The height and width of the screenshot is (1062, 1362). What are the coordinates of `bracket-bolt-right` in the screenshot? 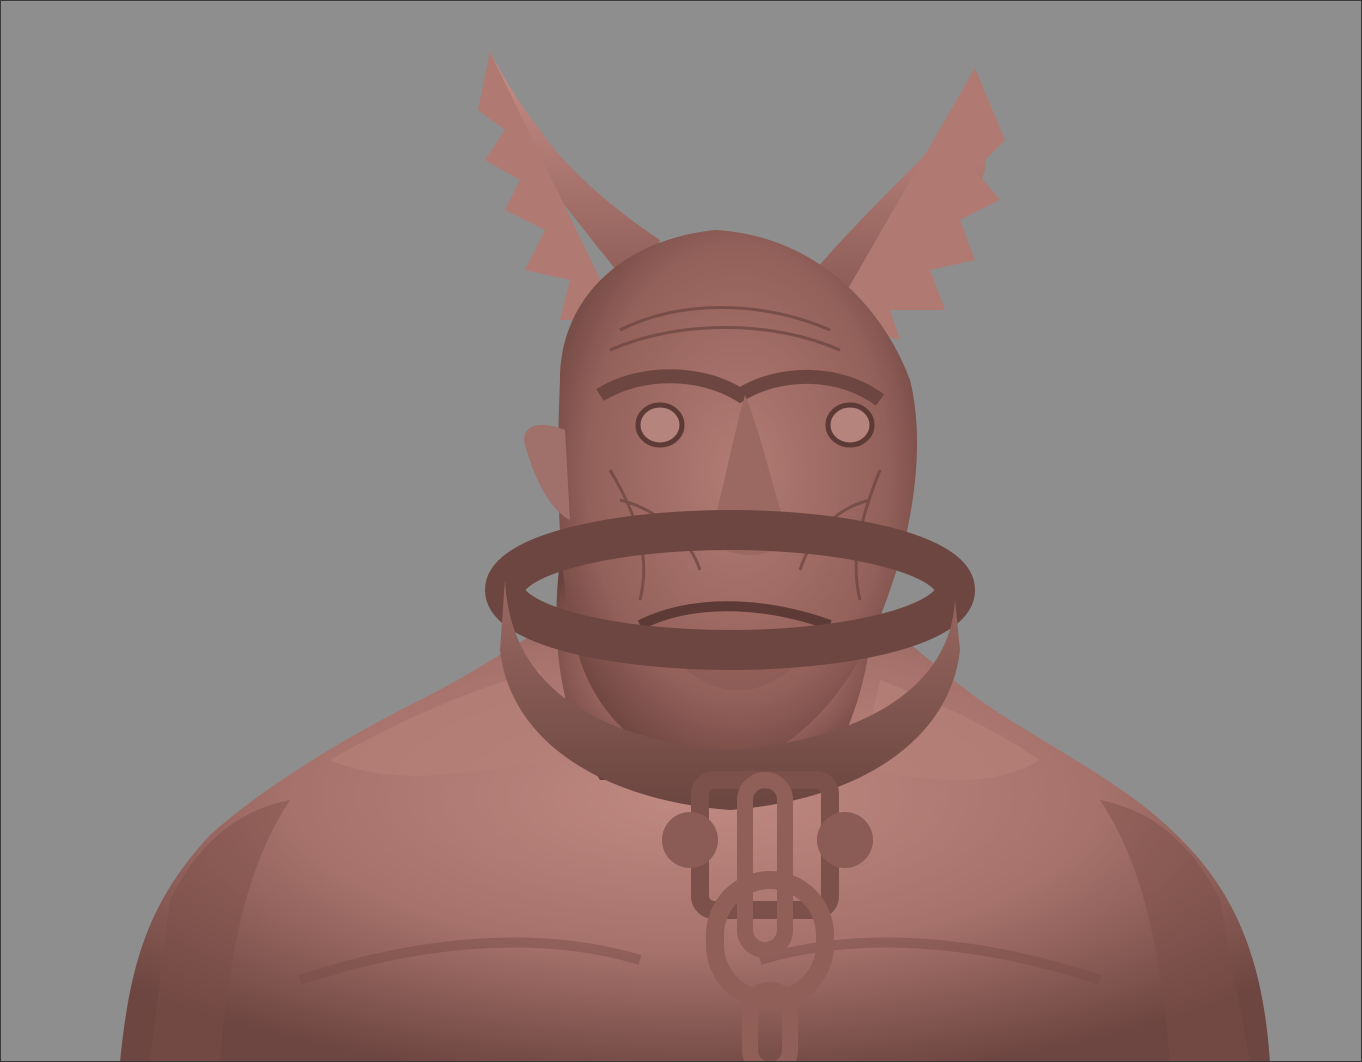 It's located at (845, 840).